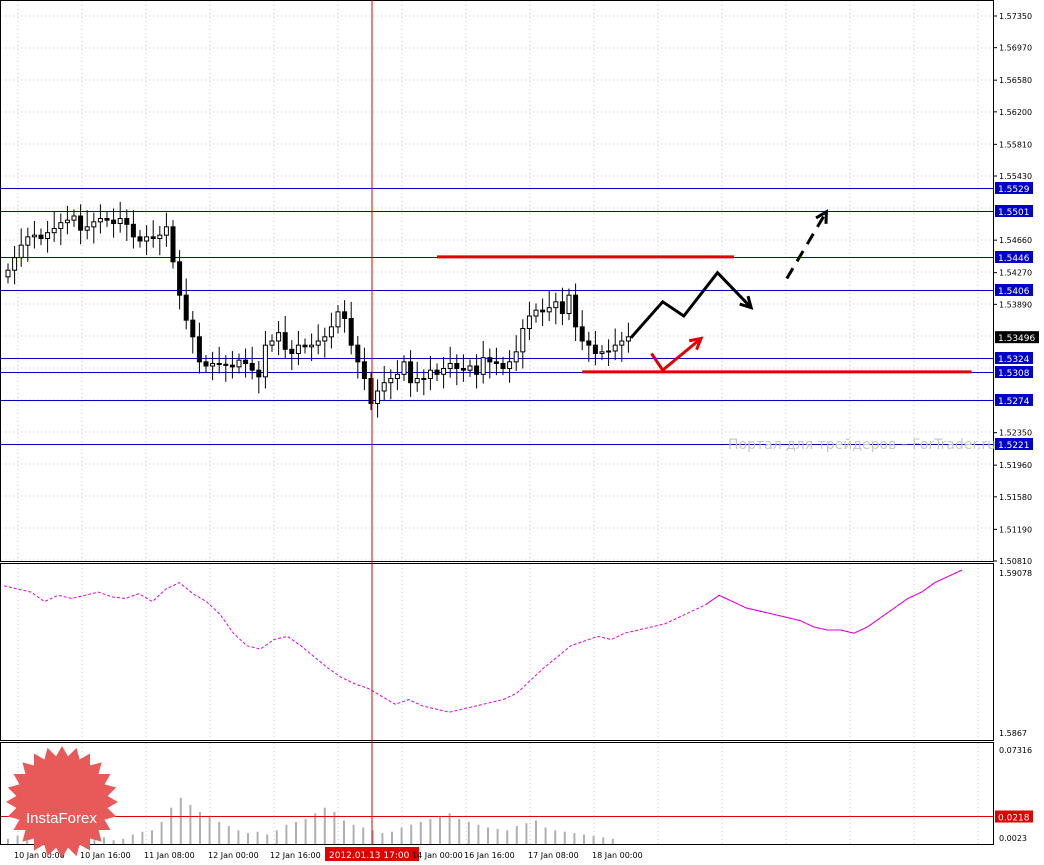 The height and width of the screenshot is (865, 1044). I want to click on y-tick-label: 1.50810, so click(1015, 561).